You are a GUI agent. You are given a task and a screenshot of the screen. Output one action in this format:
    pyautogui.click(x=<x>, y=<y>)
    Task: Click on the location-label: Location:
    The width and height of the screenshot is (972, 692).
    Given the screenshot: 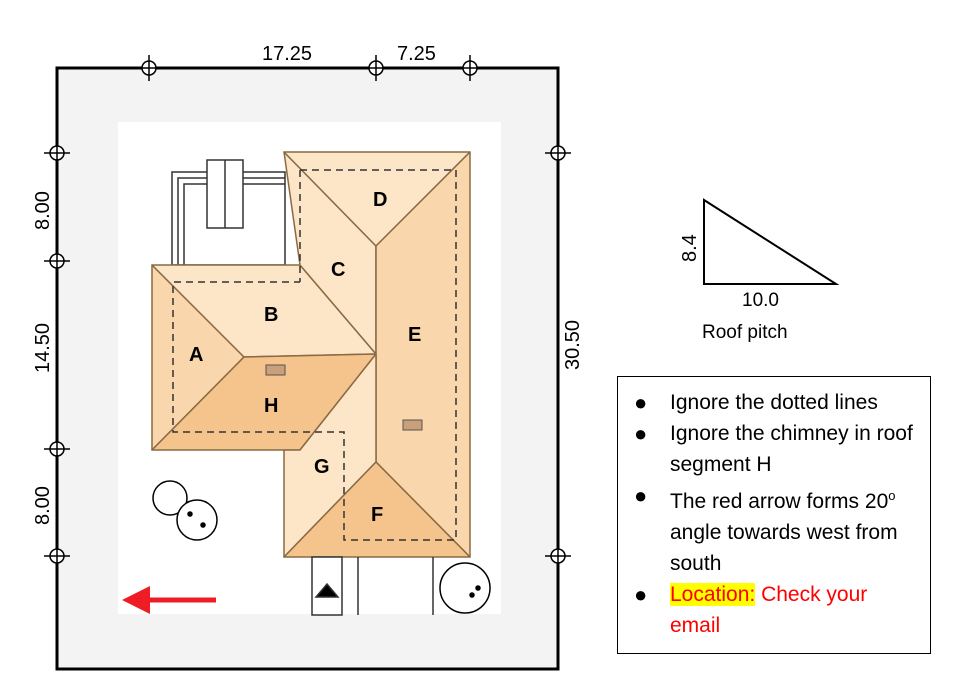 What is the action you would take?
    pyautogui.click(x=713, y=594)
    